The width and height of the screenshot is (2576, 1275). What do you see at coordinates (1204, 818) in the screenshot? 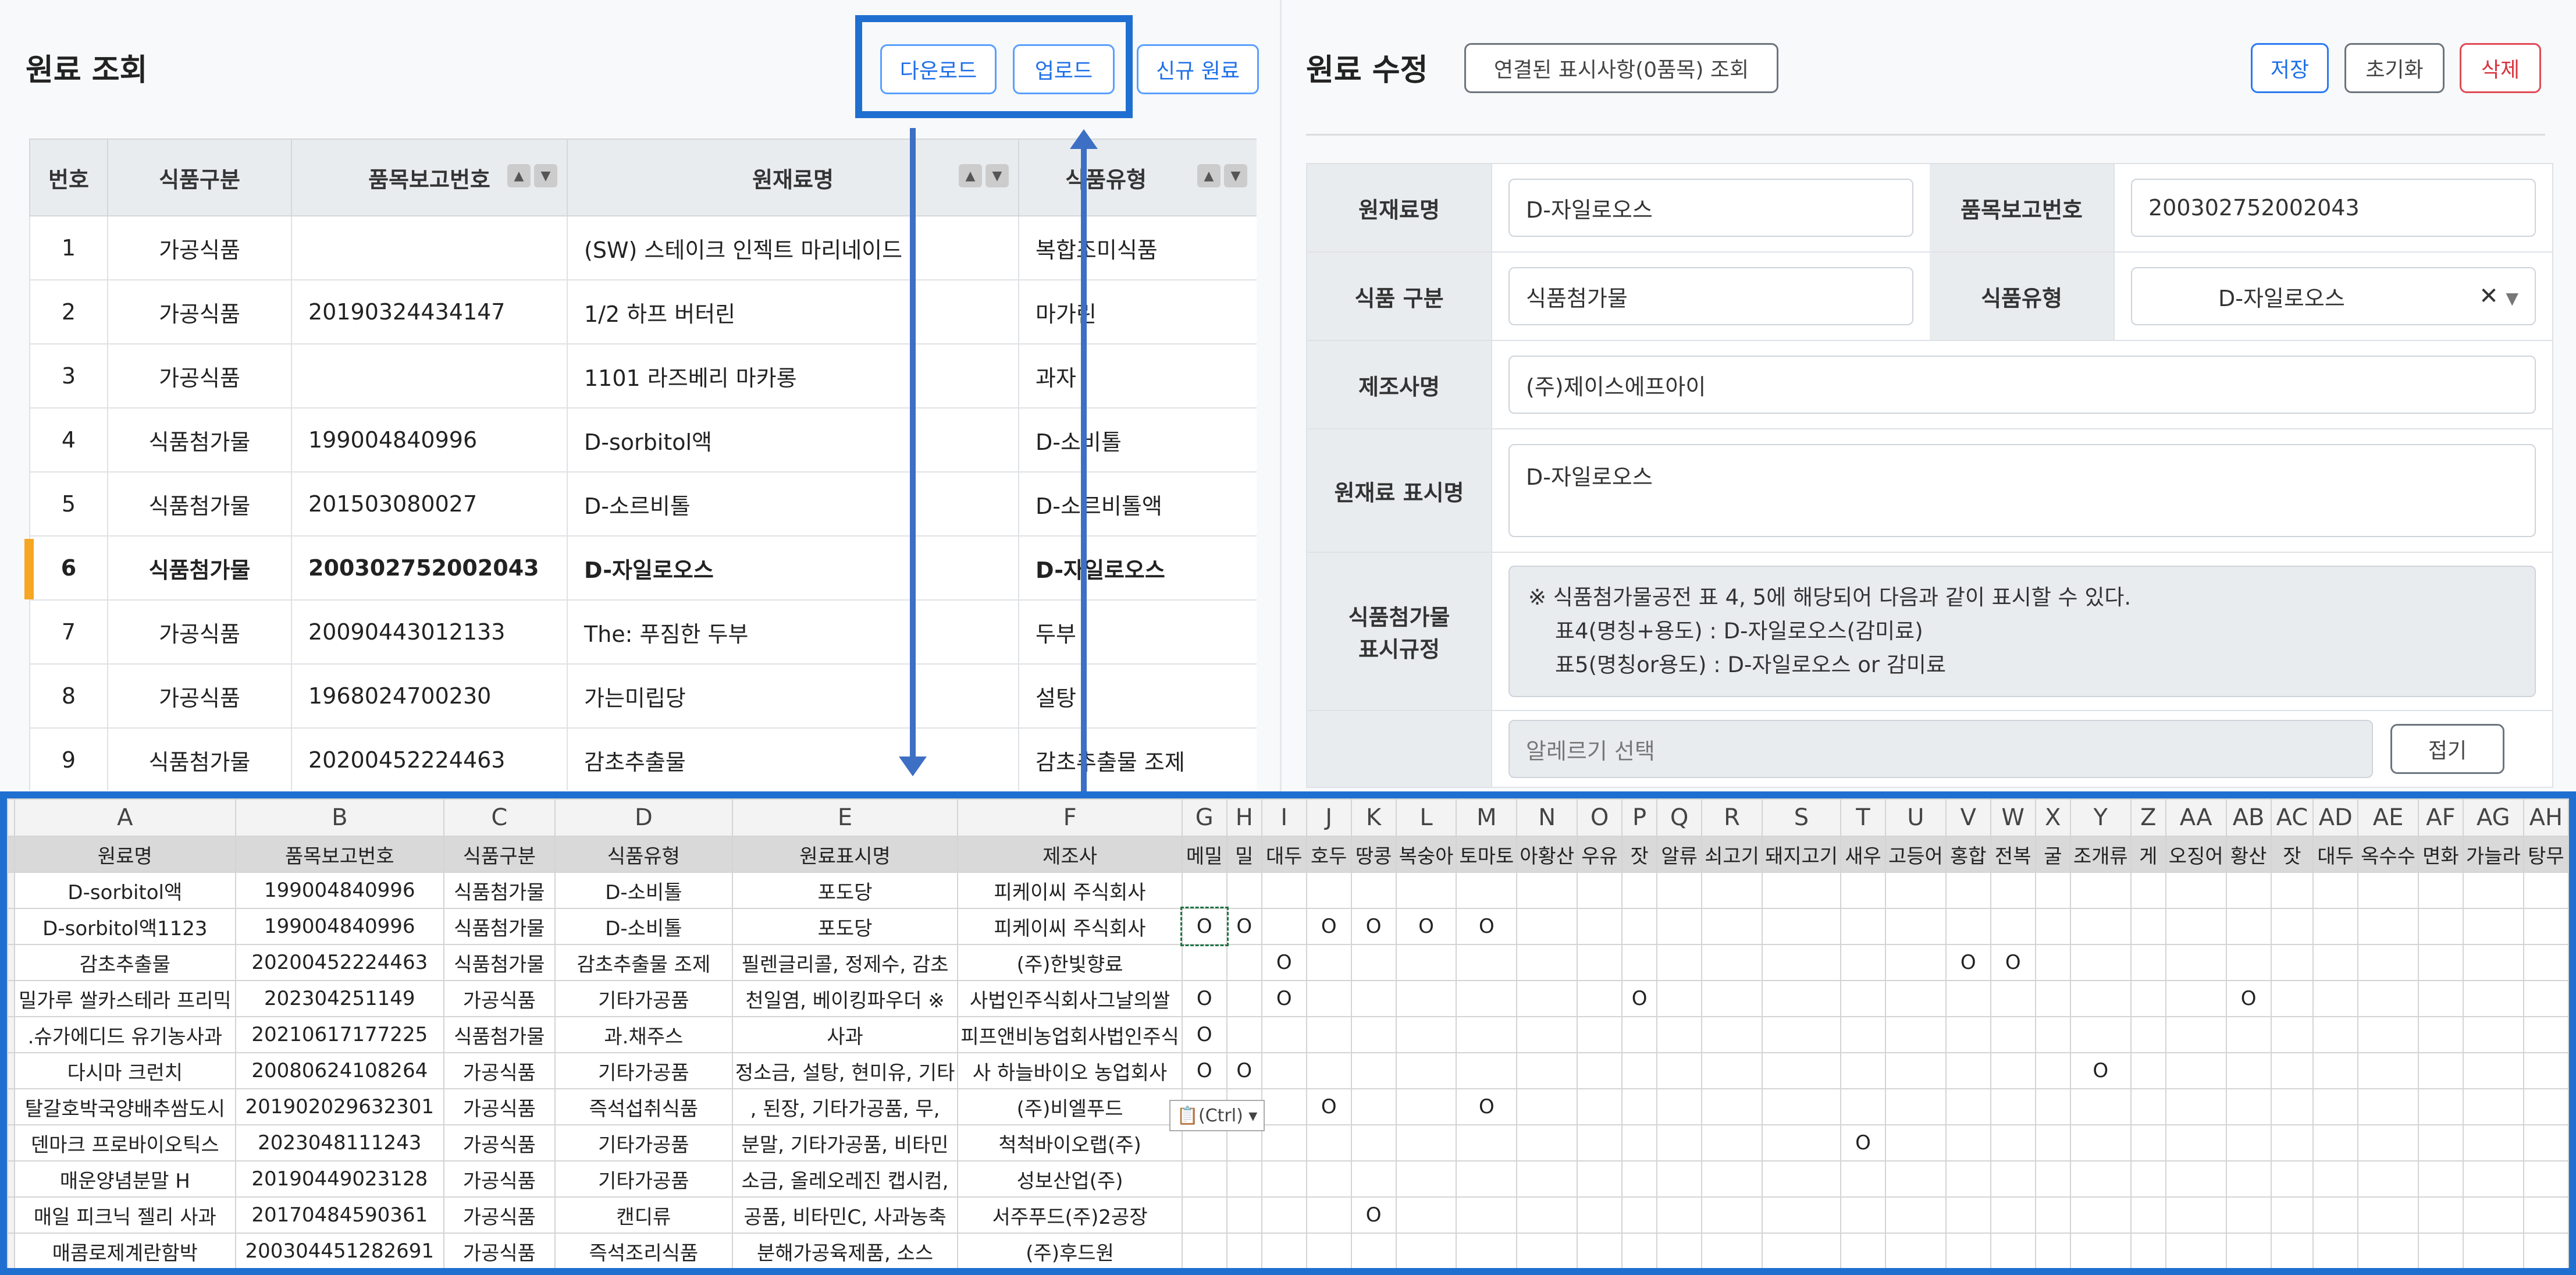
I see `column-letter: G` at bounding box center [1204, 818].